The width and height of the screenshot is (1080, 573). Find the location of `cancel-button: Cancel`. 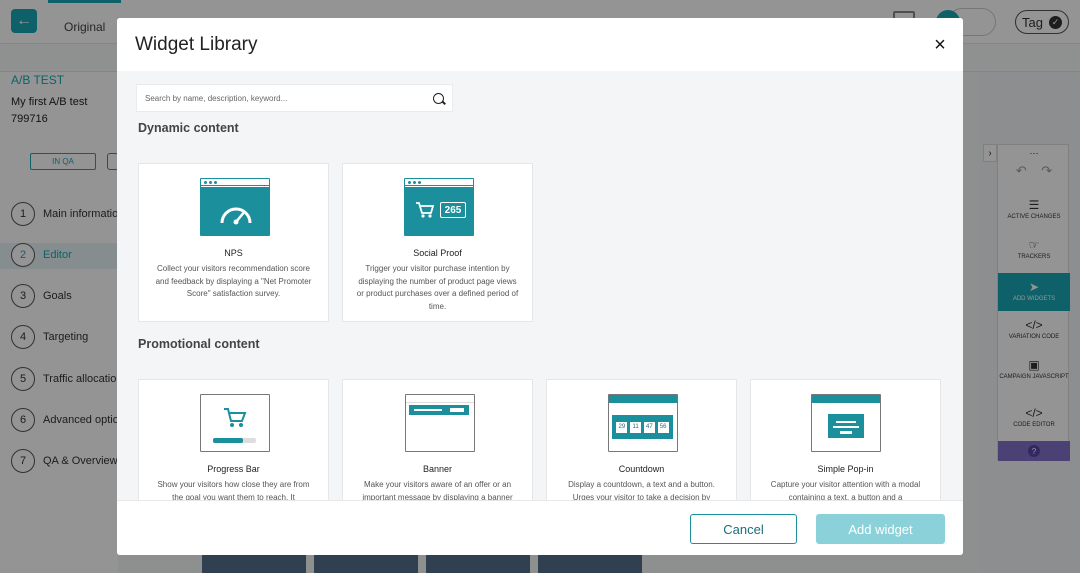

cancel-button: Cancel is located at coordinates (743, 529).